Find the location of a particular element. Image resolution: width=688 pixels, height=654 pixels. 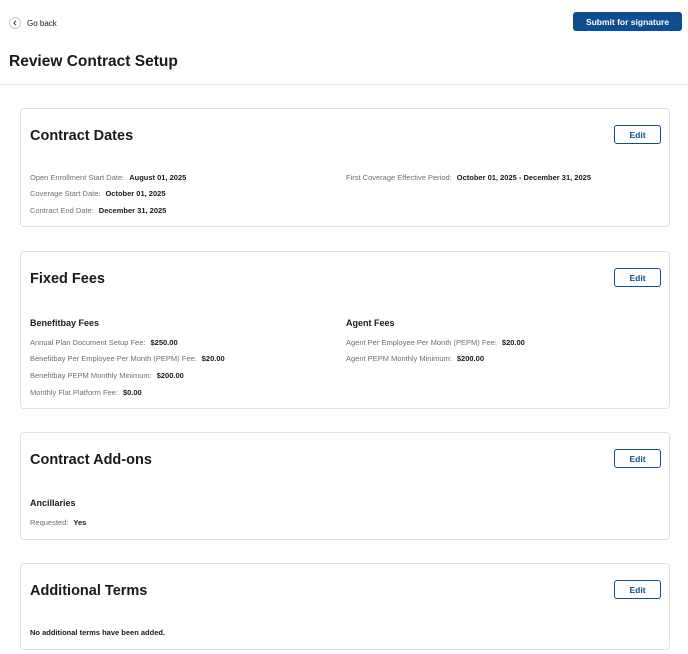

chevron-left-icon is located at coordinates (15, 23).